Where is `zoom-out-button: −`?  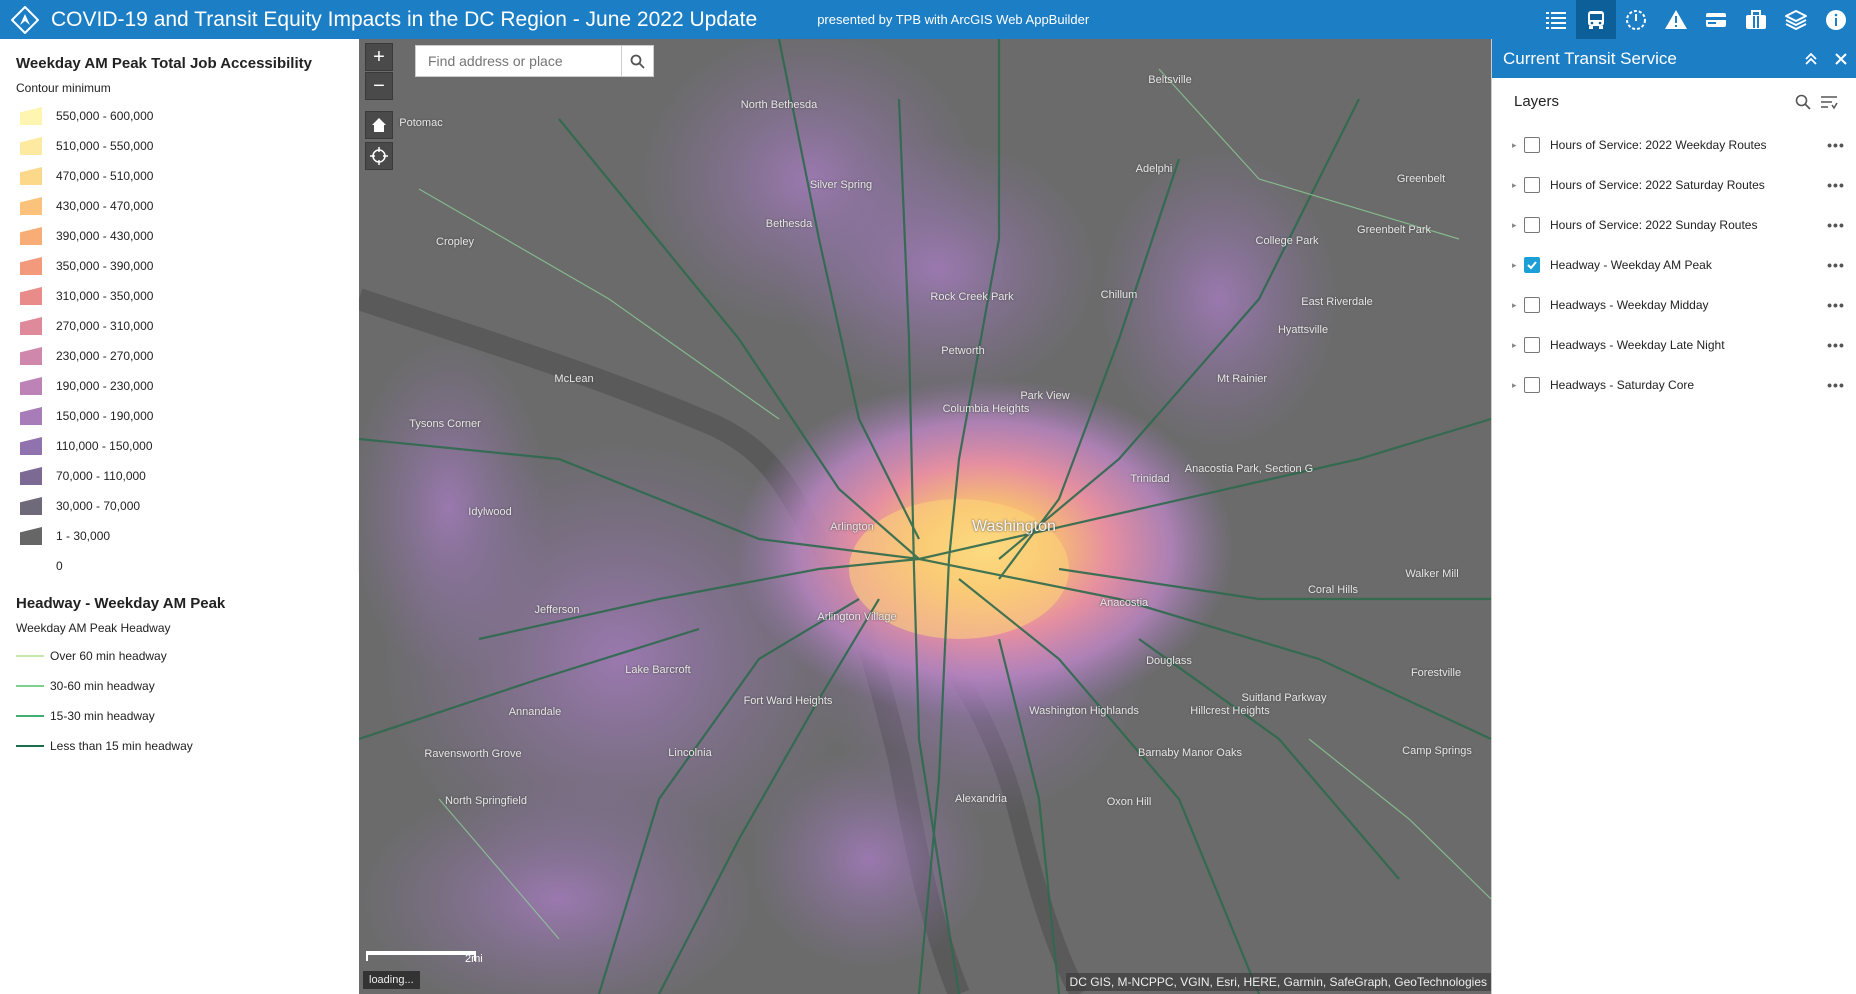
zoom-out-button: − is located at coordinates (379, 86).